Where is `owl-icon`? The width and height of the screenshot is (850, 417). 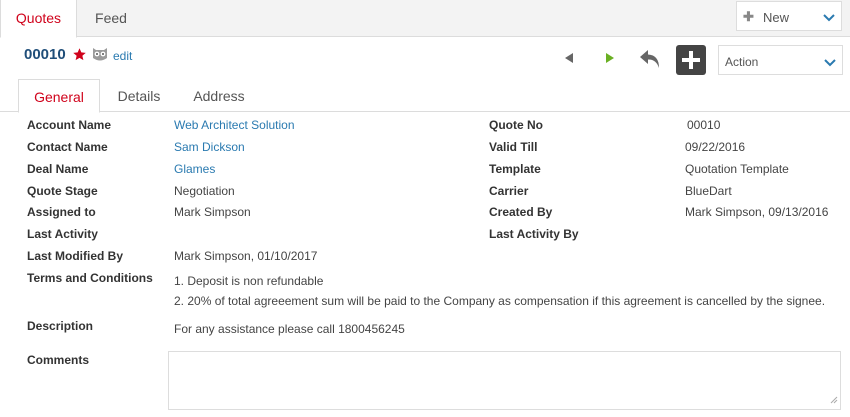
owl-icon is located at coordinates (100, 56).